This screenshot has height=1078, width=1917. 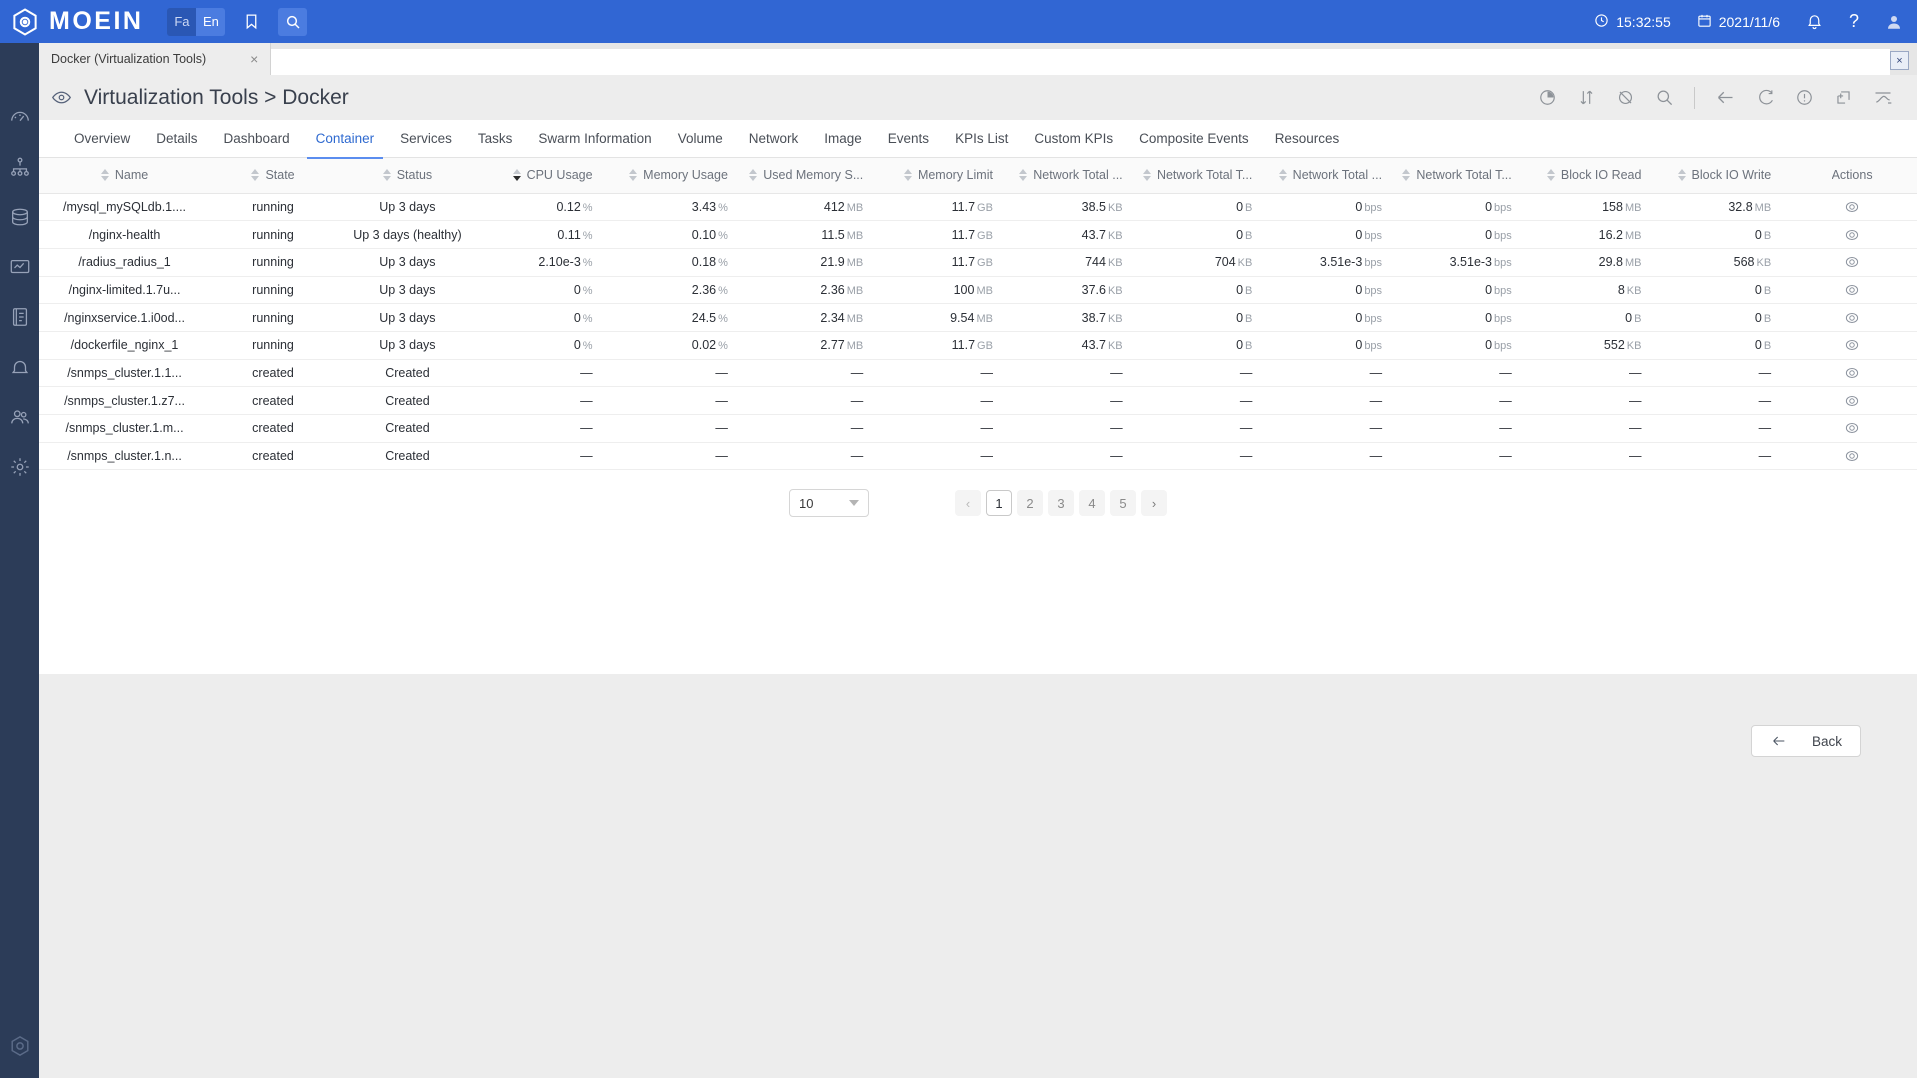 I want to click on notifications-button, so click(x=1814, y=21).